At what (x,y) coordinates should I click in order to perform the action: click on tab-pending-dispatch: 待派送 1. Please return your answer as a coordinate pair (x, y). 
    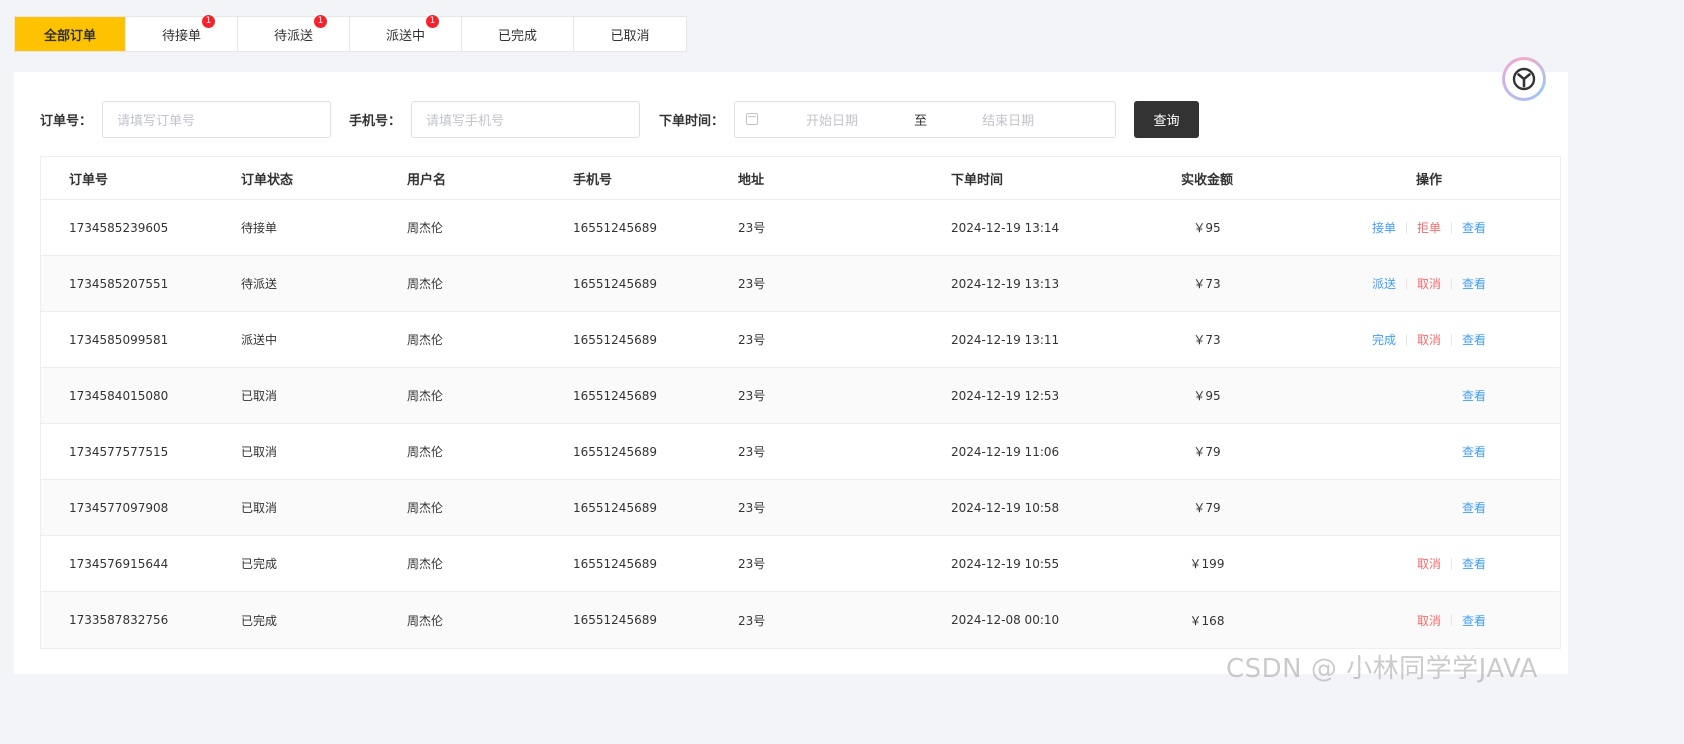
    Looking at the image, I should click on (294, 32).